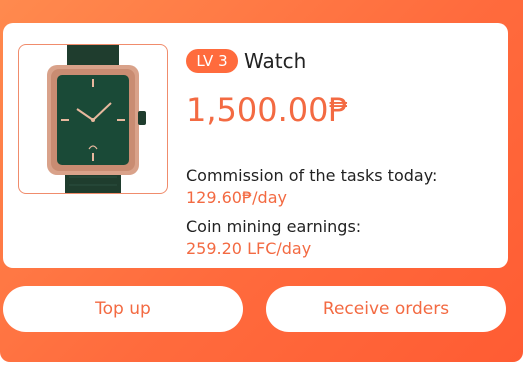 This screenshot has height=369, width=523. What do you see at coordinates (274, 226) in the screenshot?
I see `mining-label: Coin mining earnings:` at bounding box center [274, 226].